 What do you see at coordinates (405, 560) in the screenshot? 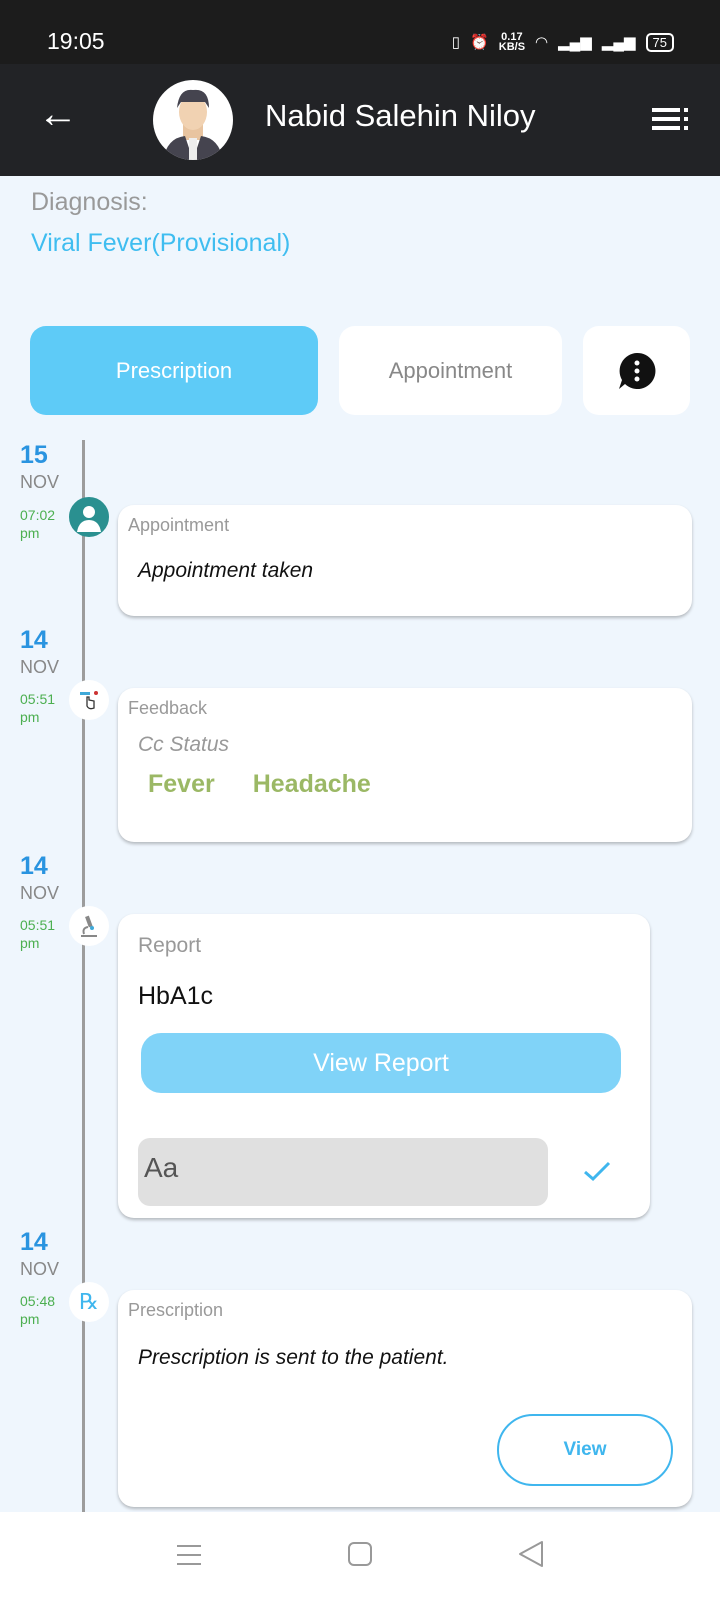
I see `appointment-card: Appointment Appointment taken` at bounding box center [405, 560].